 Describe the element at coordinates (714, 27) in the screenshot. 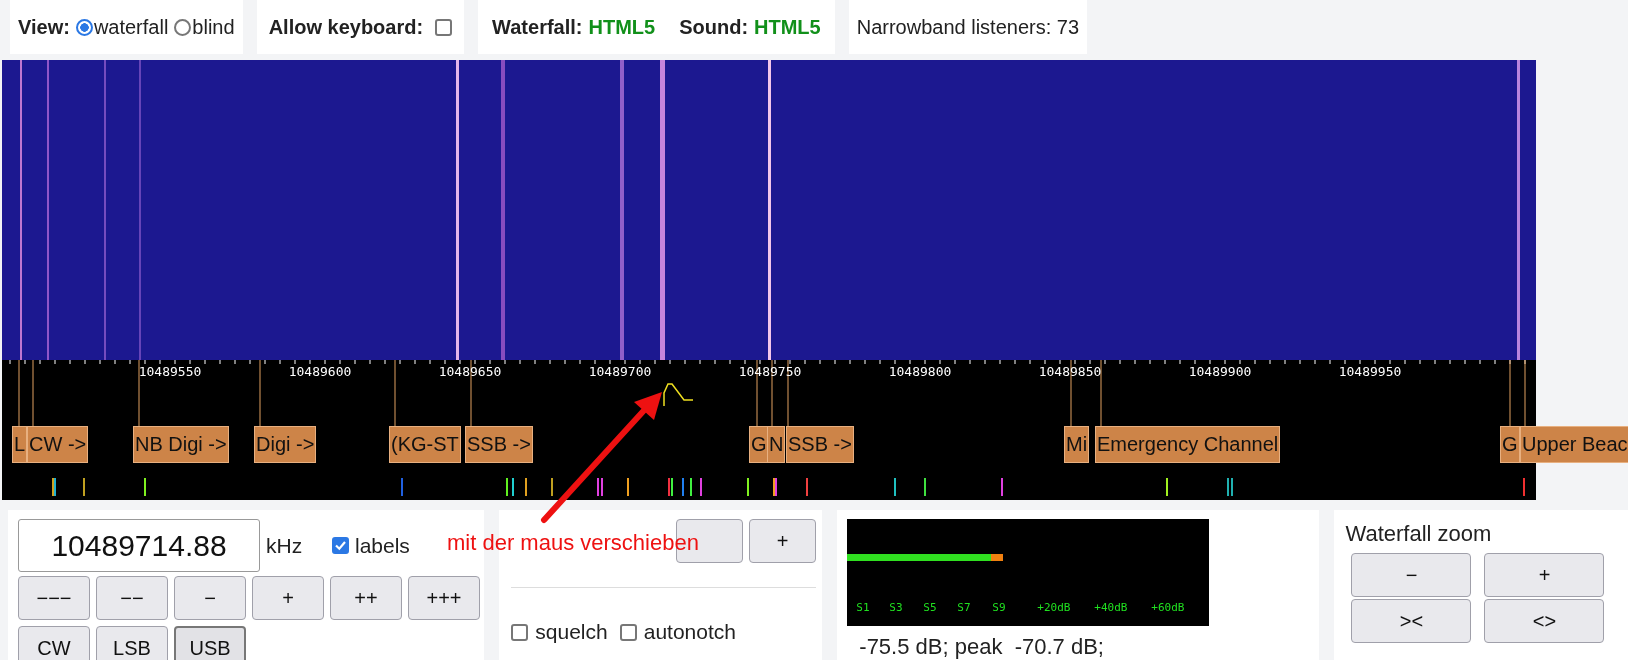

I see `status-label: Sound:` at that location.